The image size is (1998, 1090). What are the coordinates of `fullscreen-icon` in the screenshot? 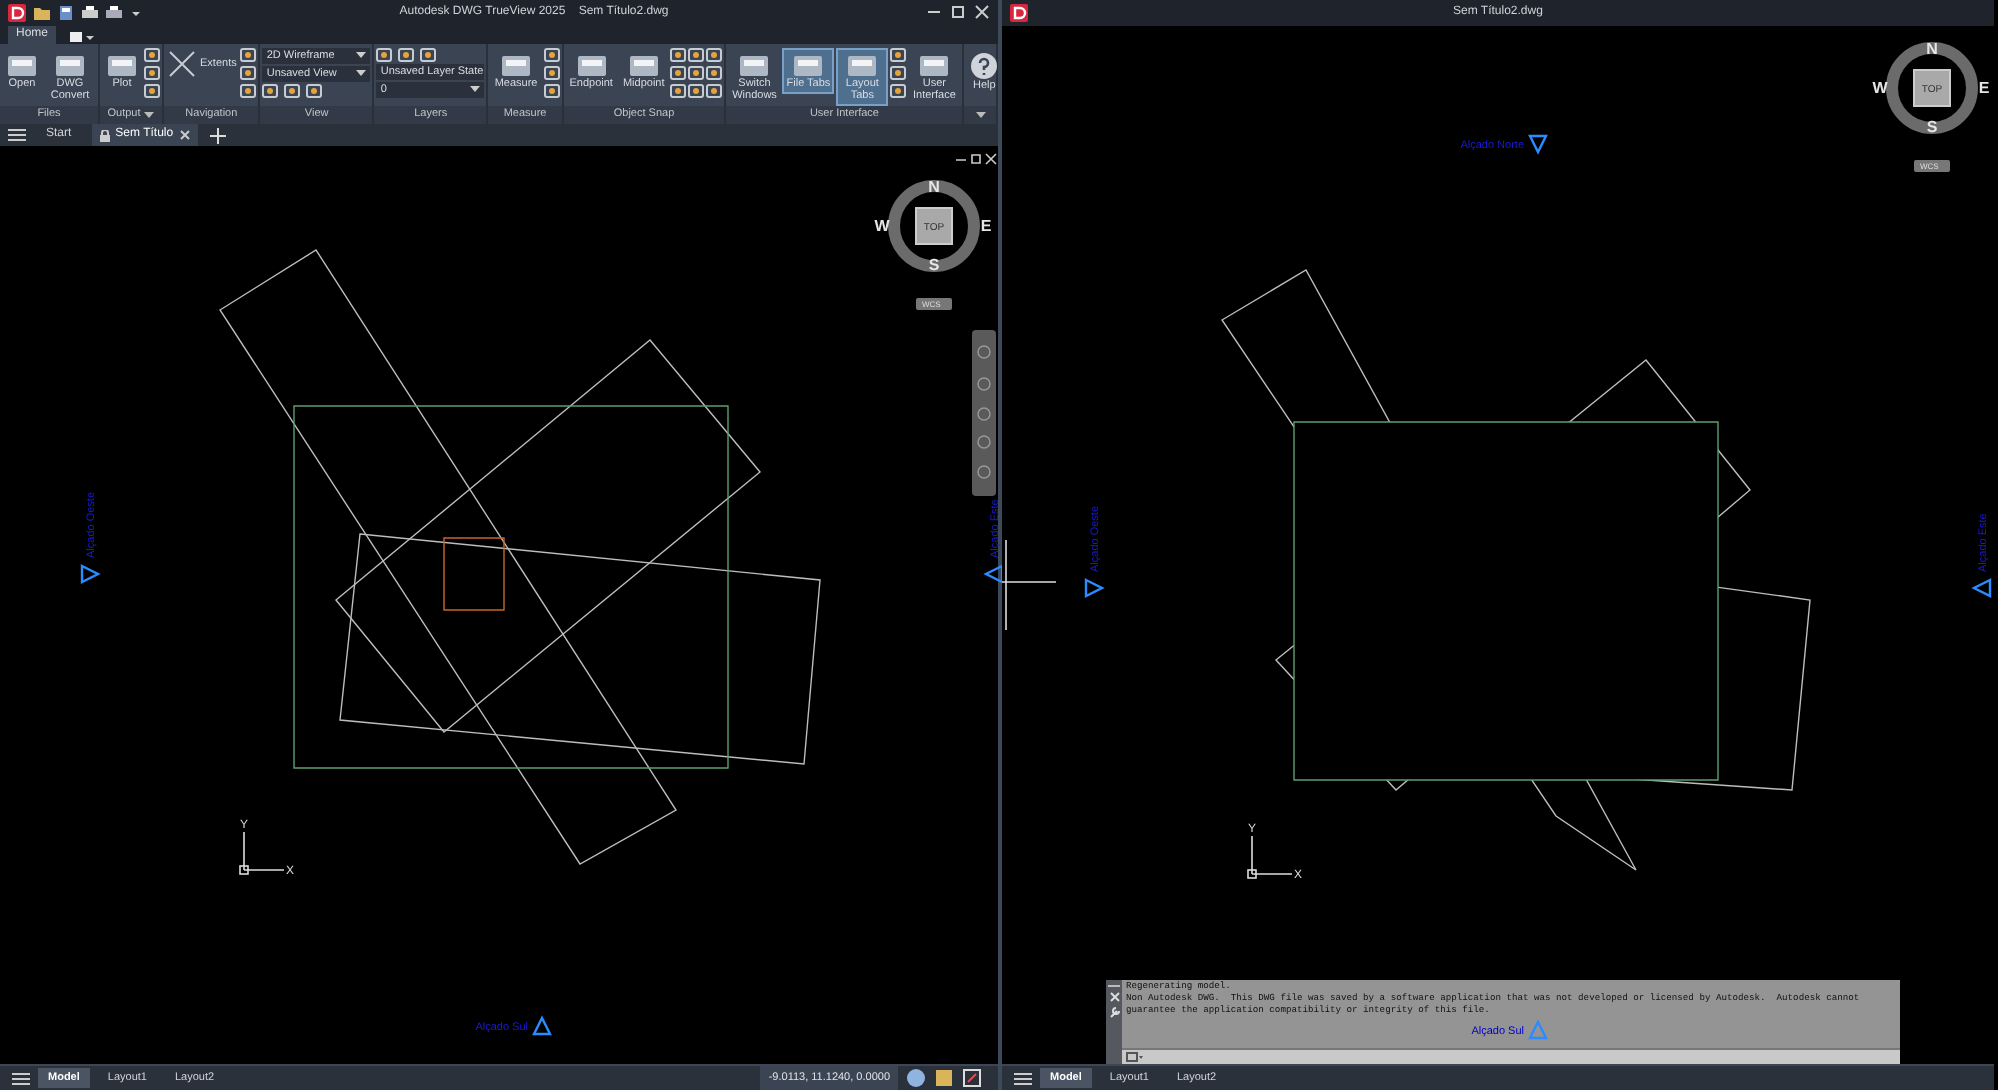 It's located at (972, 1078).